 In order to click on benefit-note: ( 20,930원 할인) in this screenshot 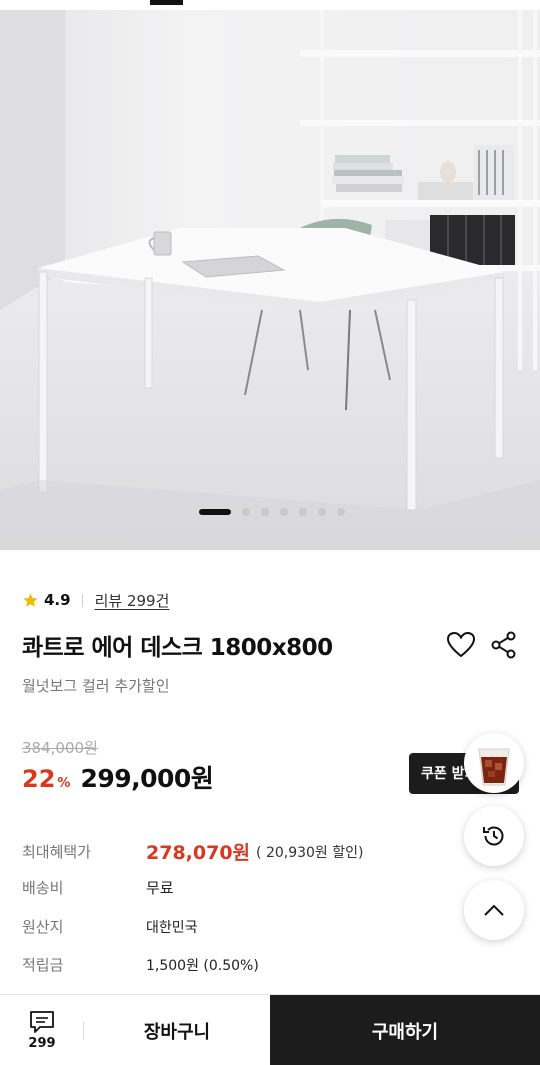, I will do `click(309, 852)`.